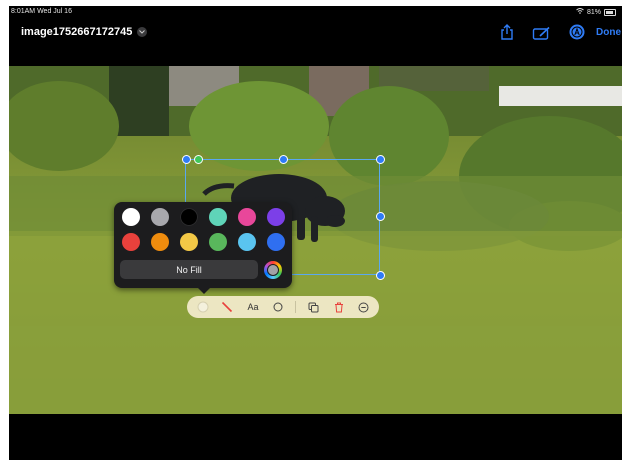  Describe the element at coordinates (278, 307) in the screenshot. I see `shape-icon` at that location.